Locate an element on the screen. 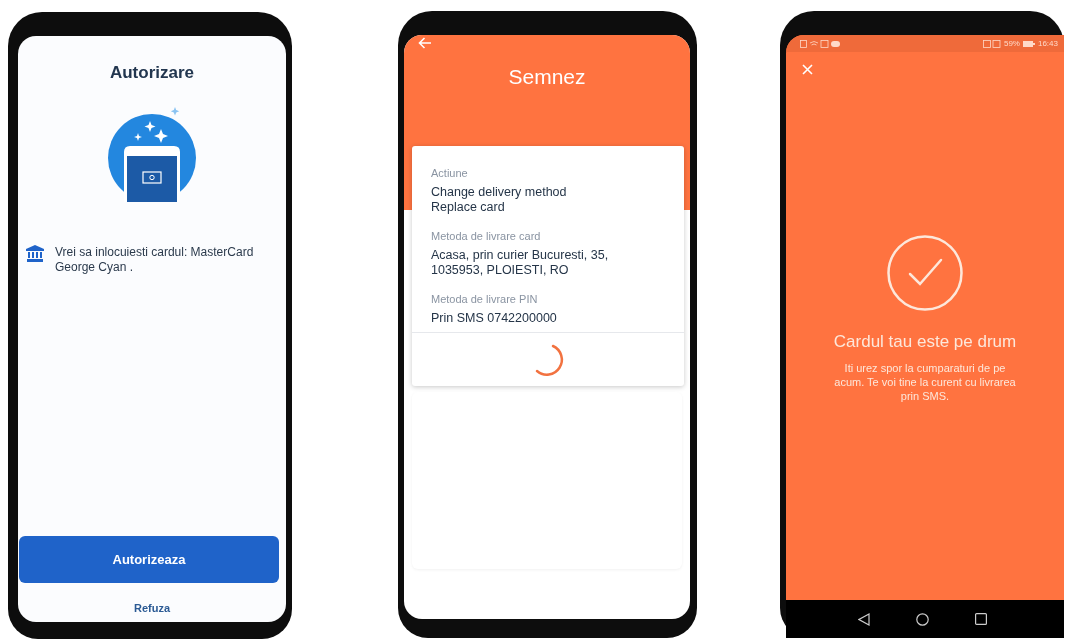 This screenshot has height=639, width=1066. home-icon is located at coordinates (922, 619).